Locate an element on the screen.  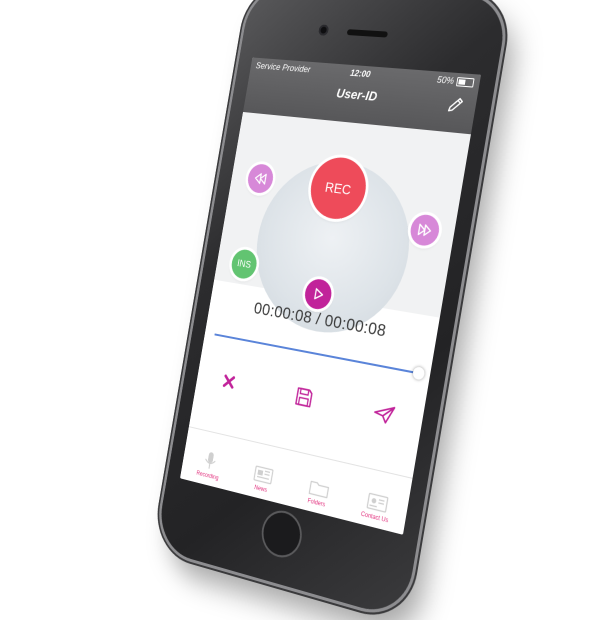
record-label: REC is located at coordinates (338, 188).